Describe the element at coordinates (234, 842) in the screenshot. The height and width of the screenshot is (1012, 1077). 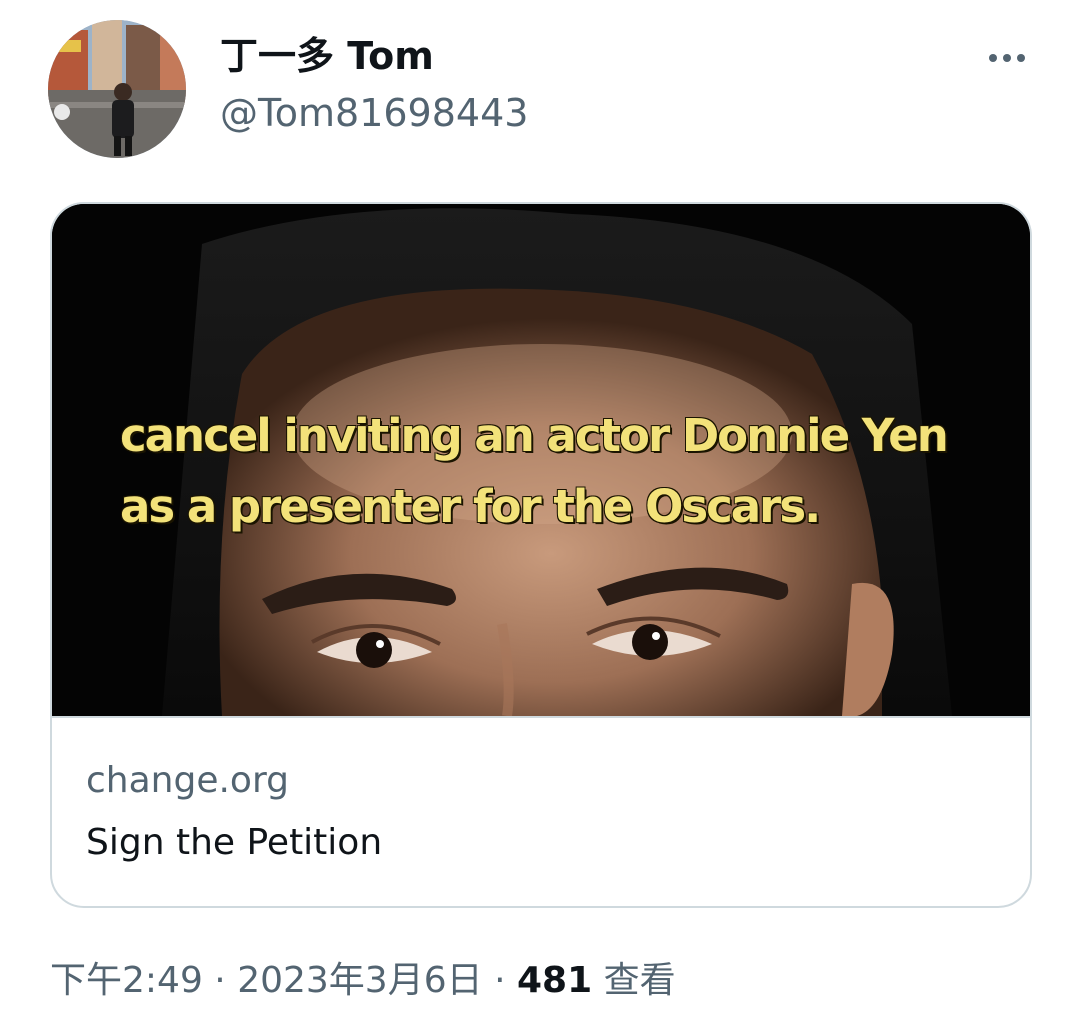
I see `card-title: Sign the Petition` at that location.